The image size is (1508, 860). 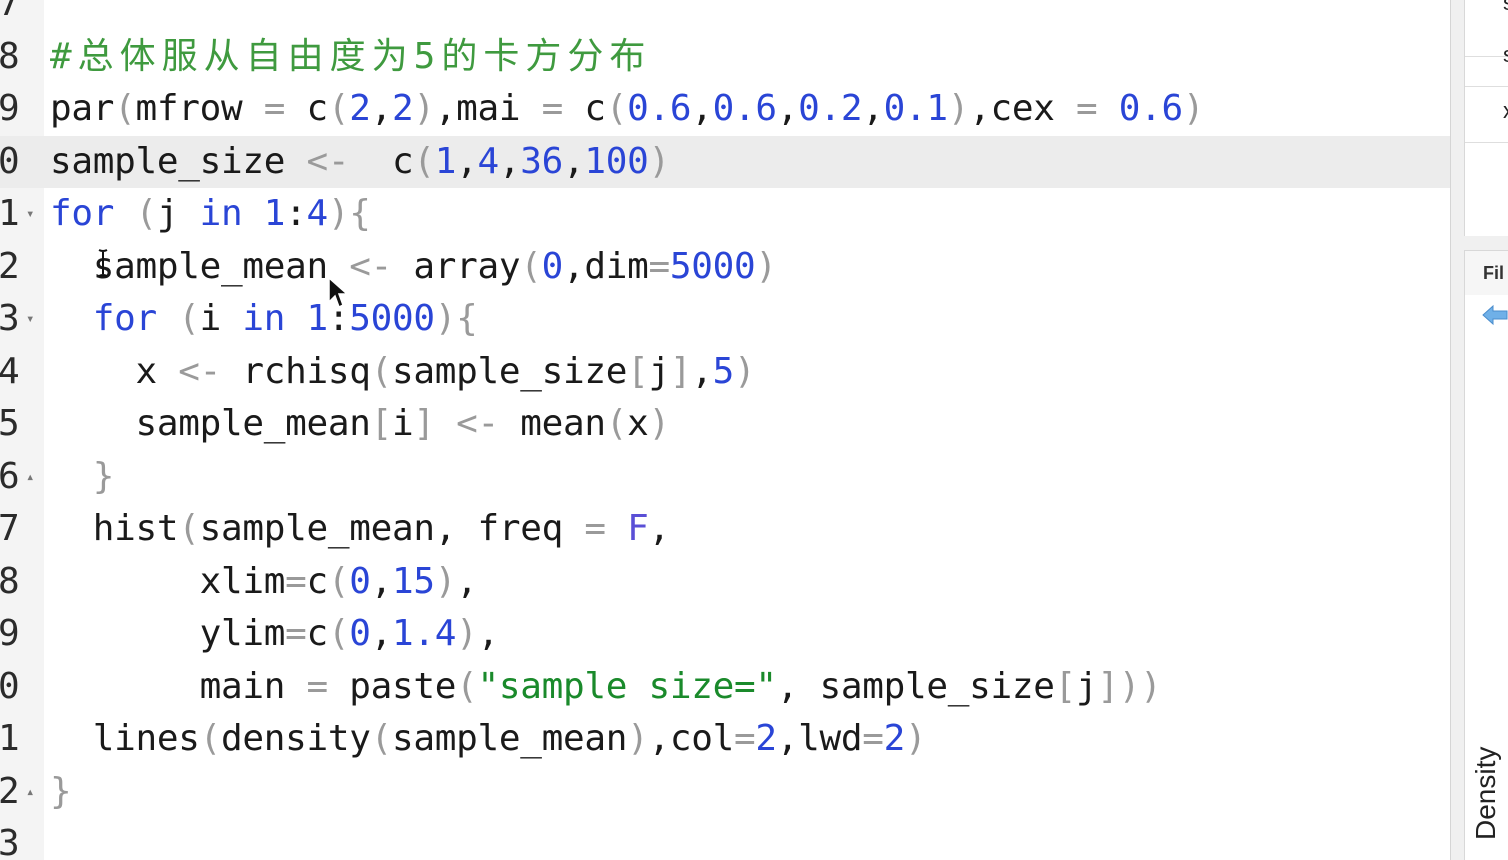 What do you see at coordinates (725, 319) in the screenshot?
I see `code-line: 3 ▾ for (i in 1:5000){` at bounding box center [725, 319].